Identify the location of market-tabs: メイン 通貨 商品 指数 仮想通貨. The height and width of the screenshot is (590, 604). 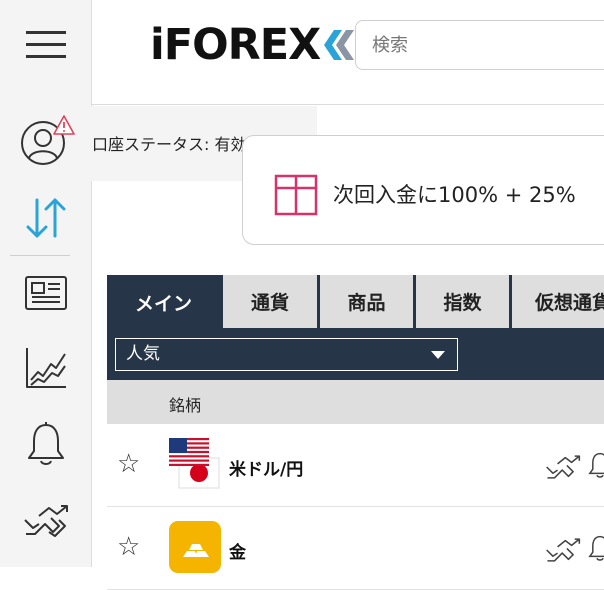
(355, 302).